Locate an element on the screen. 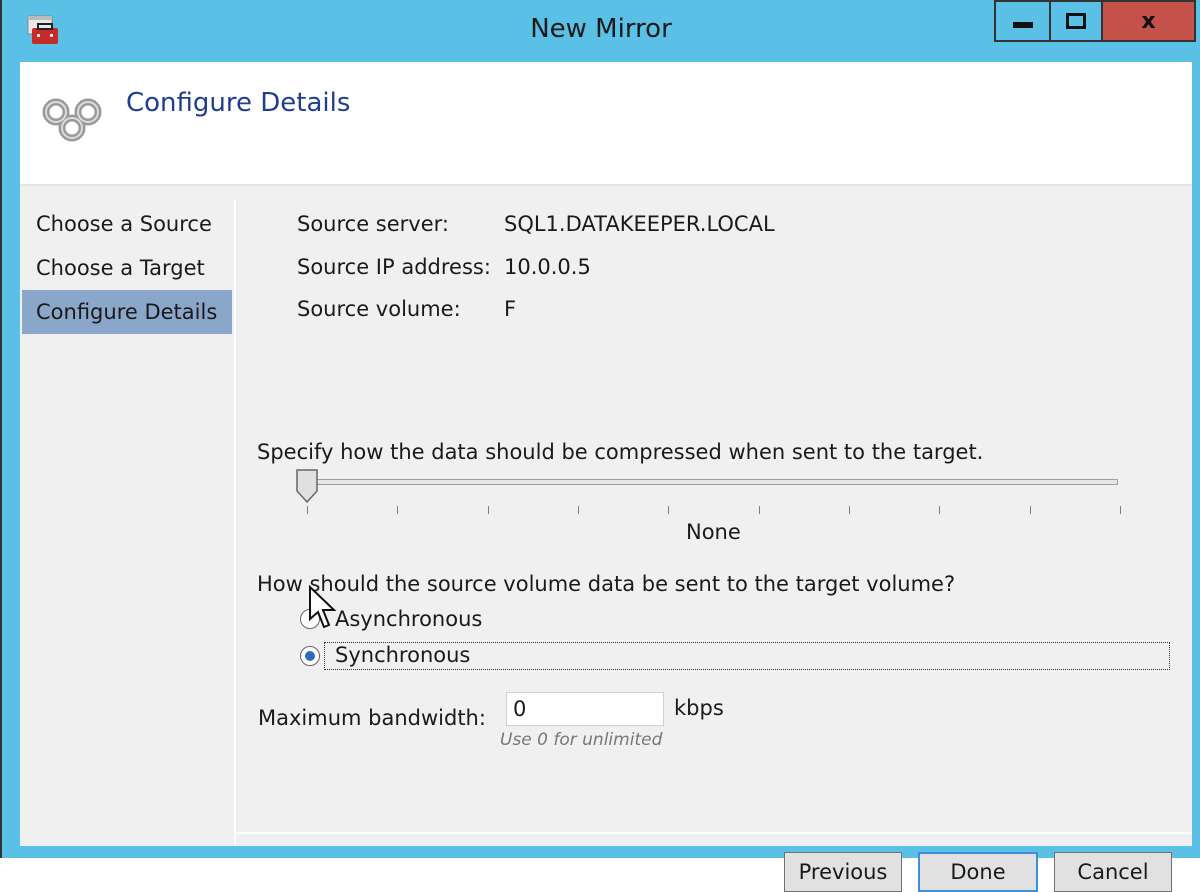  compression-level-label: None is located at coordinates (713, 532).